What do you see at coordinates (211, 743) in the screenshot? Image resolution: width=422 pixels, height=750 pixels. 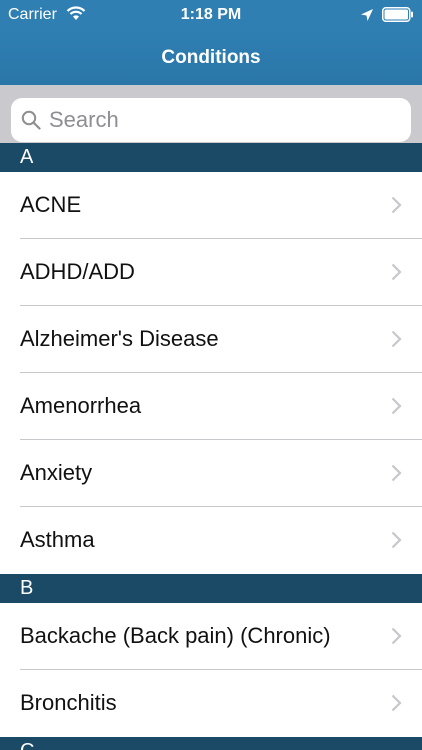 I see `section-header-c: C` at bounding box center [211, 743].